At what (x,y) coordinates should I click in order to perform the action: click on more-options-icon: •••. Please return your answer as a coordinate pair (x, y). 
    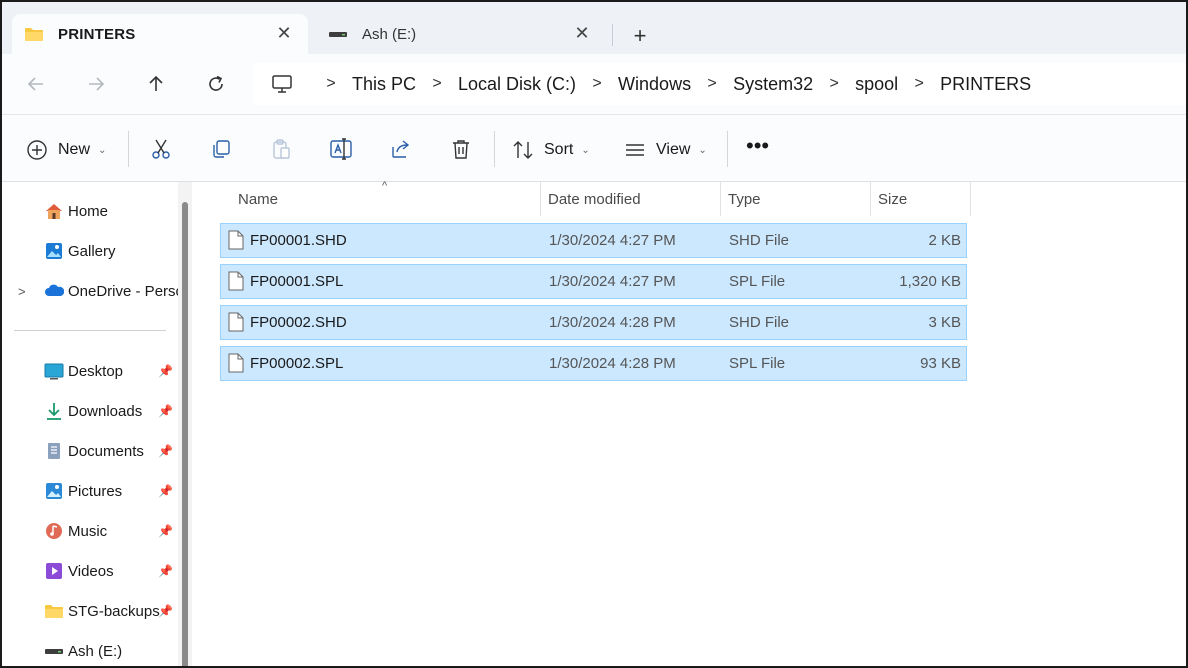
    Looking at the image, I should click on (757, 146).